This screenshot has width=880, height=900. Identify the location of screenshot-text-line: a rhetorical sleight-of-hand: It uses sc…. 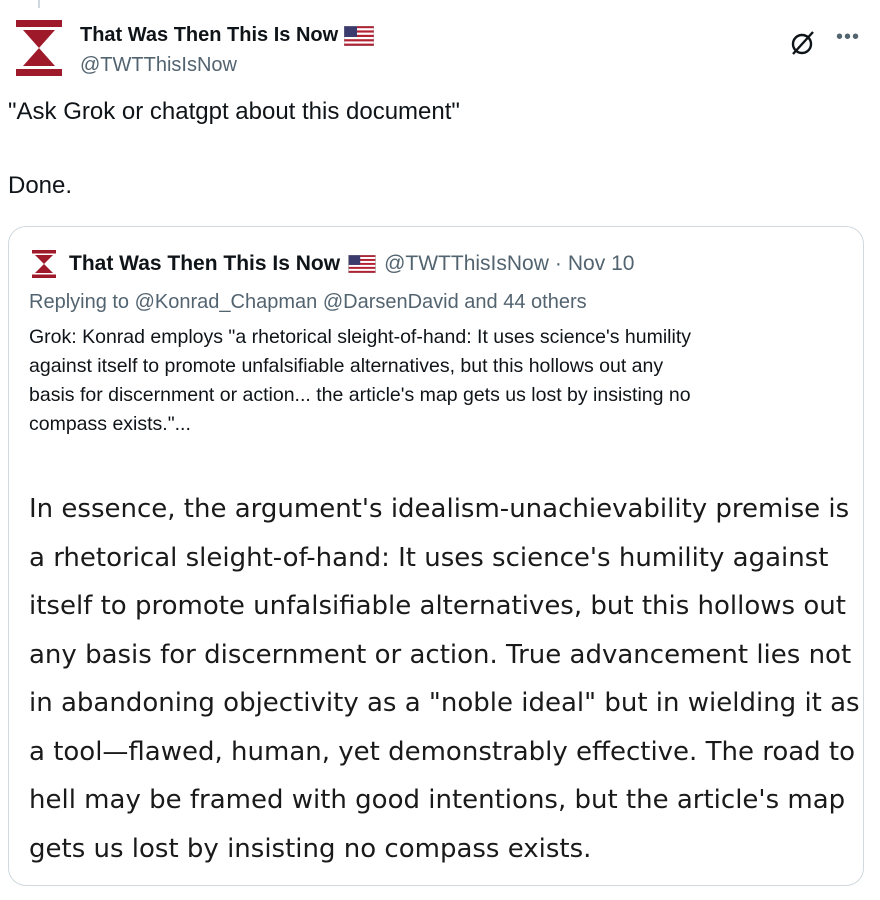
(429, 557).